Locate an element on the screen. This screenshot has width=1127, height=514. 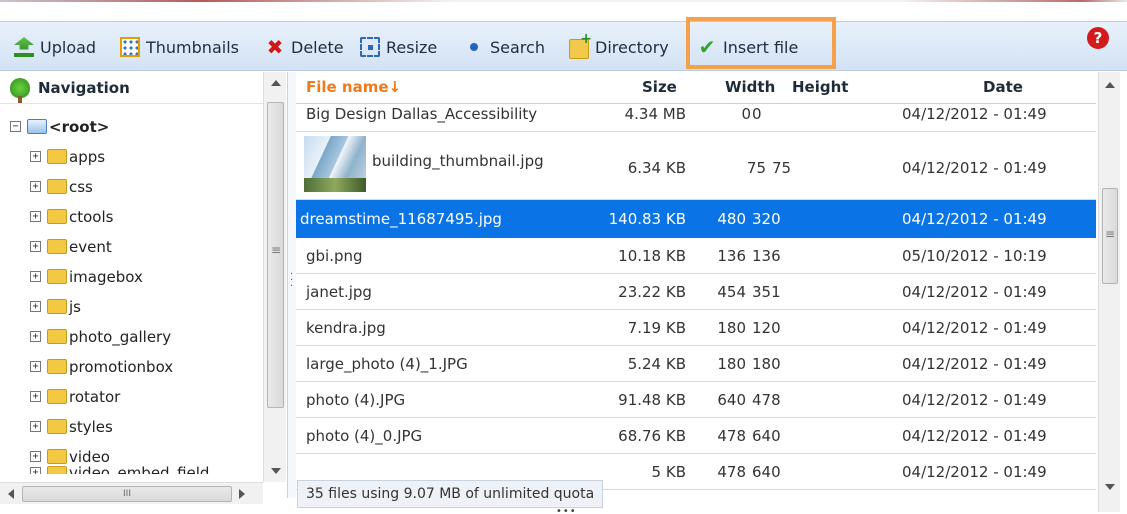
scroll-left-arrow-icon is located at coordinates (11, 494).